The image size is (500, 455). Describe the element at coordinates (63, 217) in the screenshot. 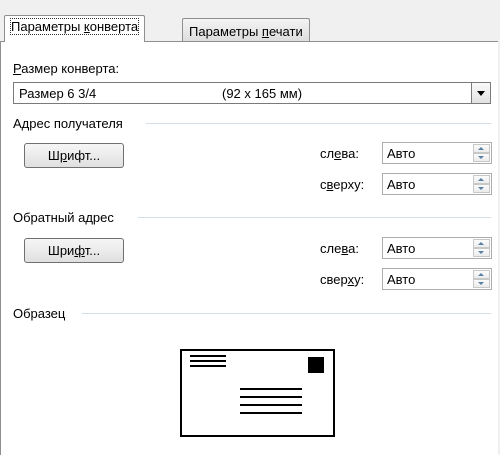

I see `return-address-heading: Обратный адрес` at that location.